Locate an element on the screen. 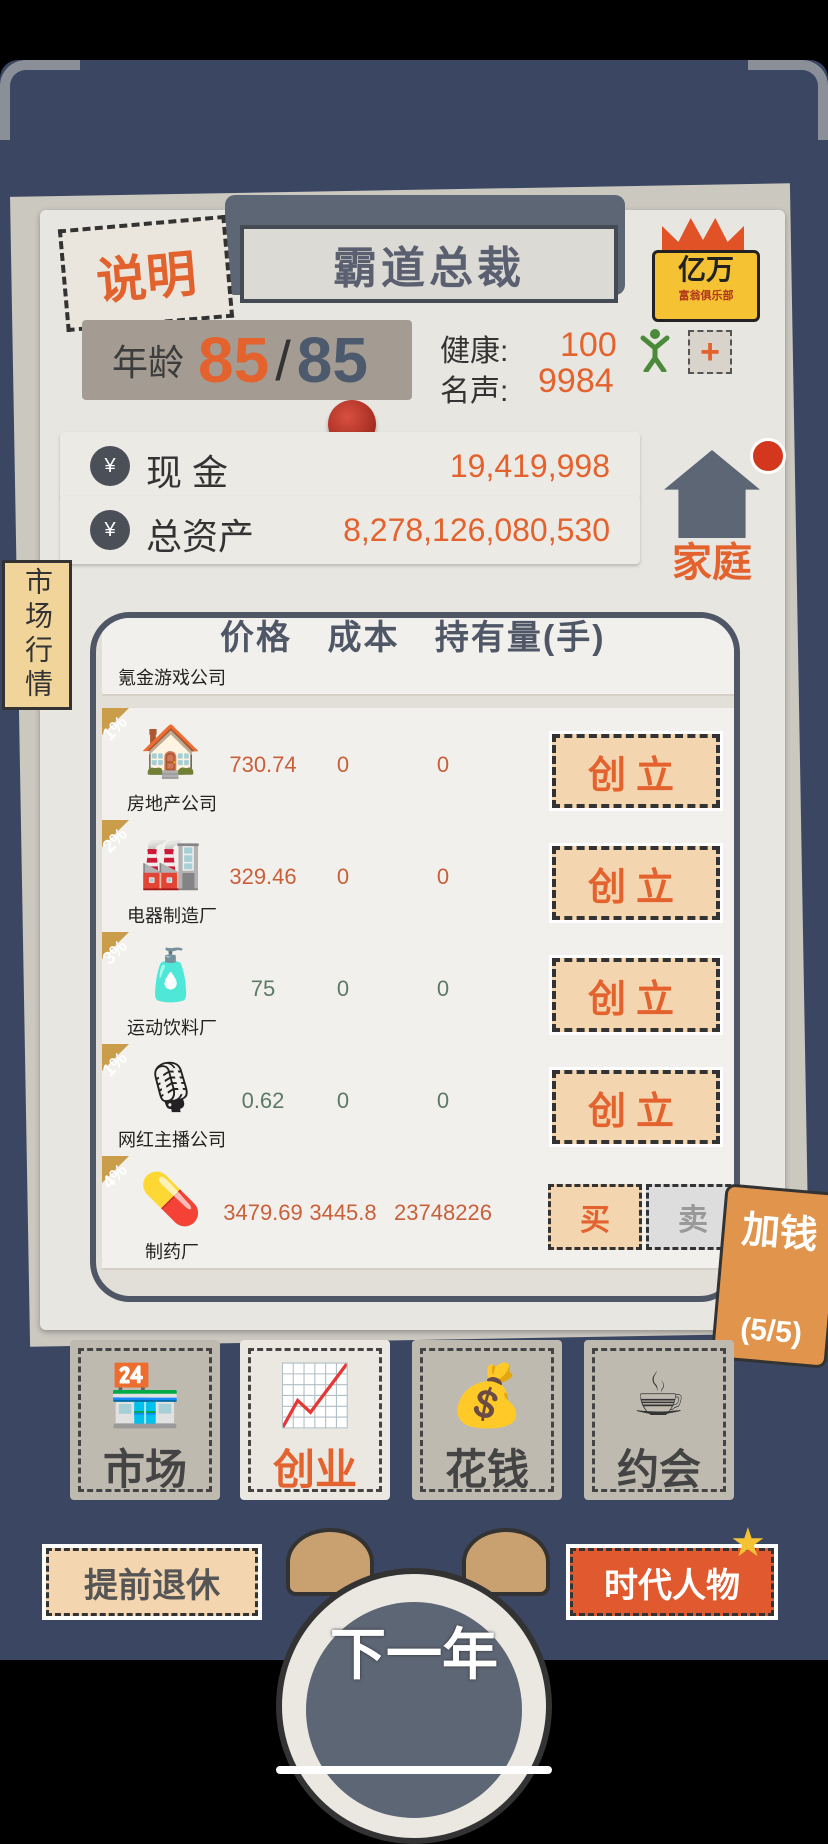  column-header-price: 价格 is located at coordinates (256, 638).